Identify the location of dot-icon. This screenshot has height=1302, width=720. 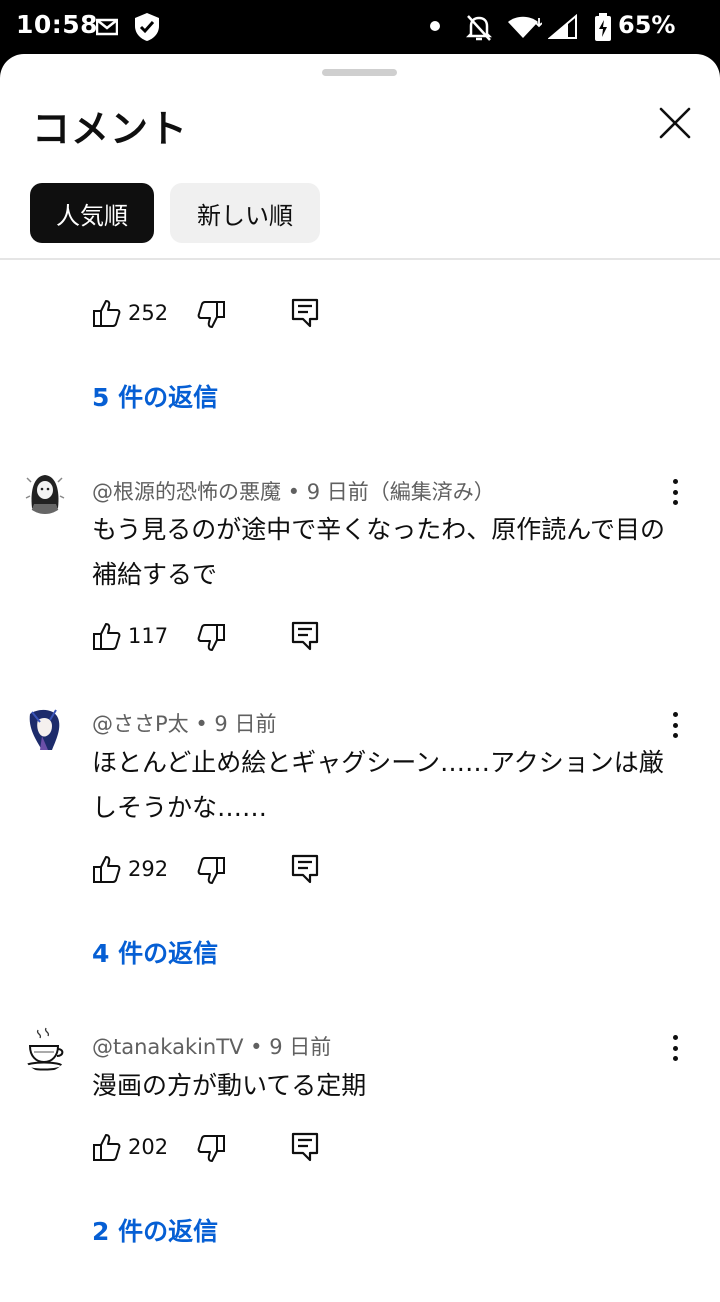
(435, 26).